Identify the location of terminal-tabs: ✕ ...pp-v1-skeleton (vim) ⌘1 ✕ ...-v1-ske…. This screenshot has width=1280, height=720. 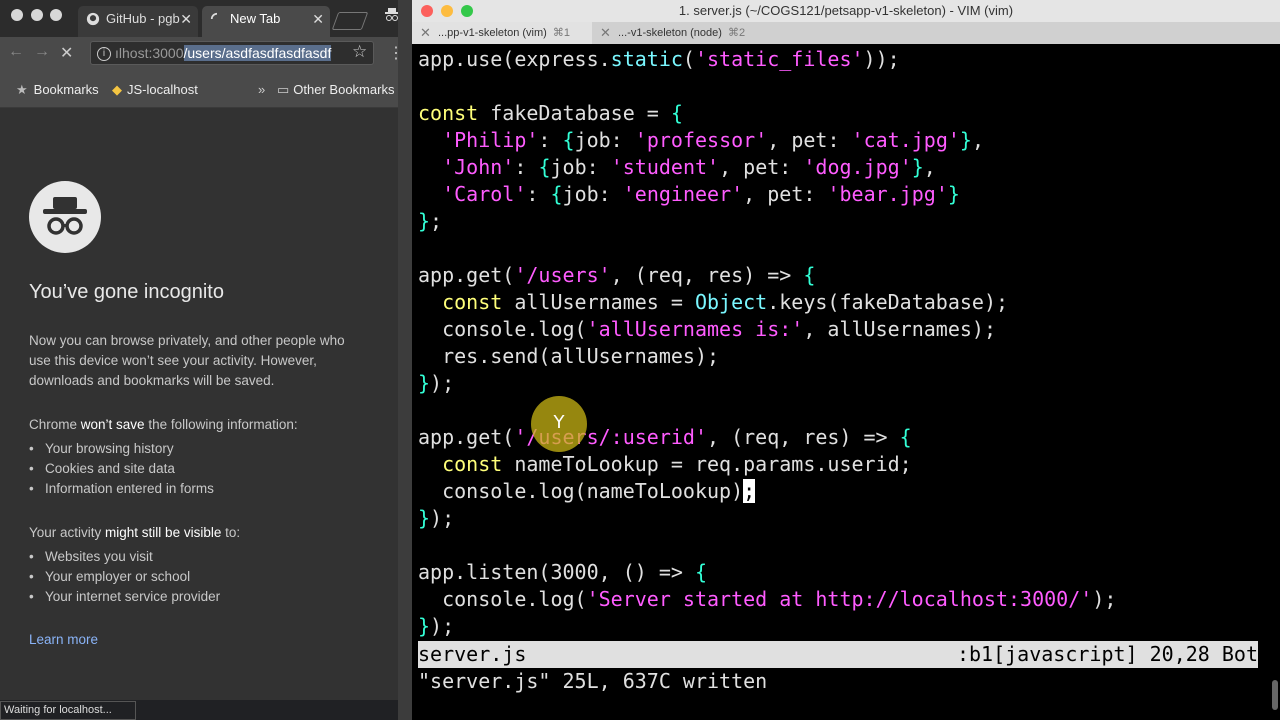
(846, 33).